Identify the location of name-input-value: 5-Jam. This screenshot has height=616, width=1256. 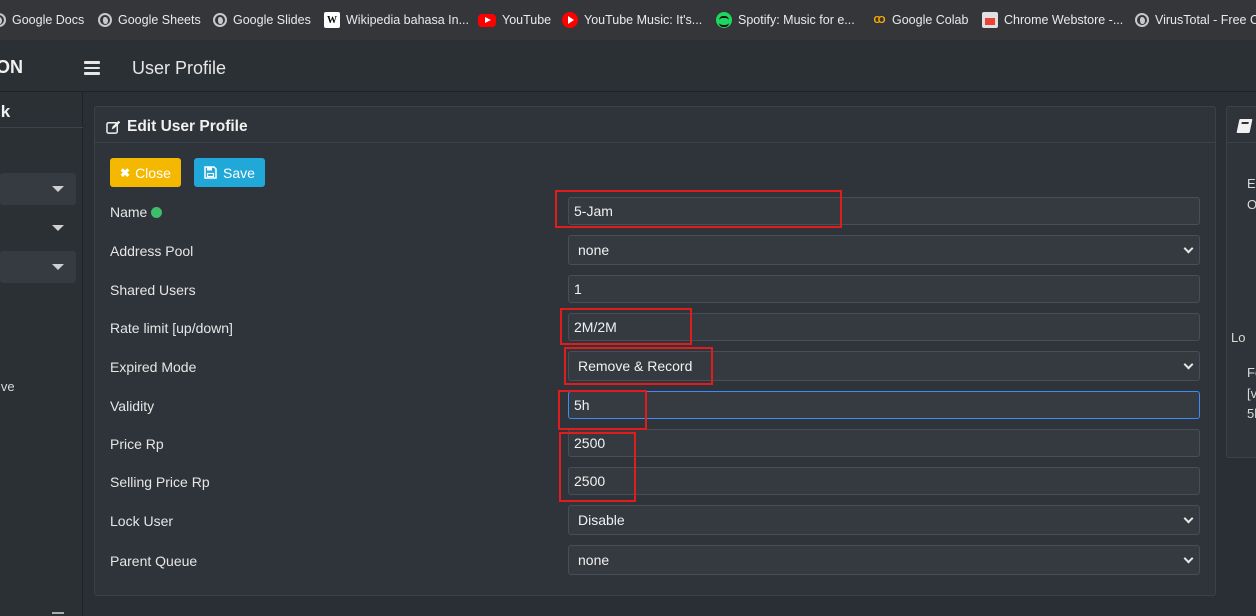
(593, 211).